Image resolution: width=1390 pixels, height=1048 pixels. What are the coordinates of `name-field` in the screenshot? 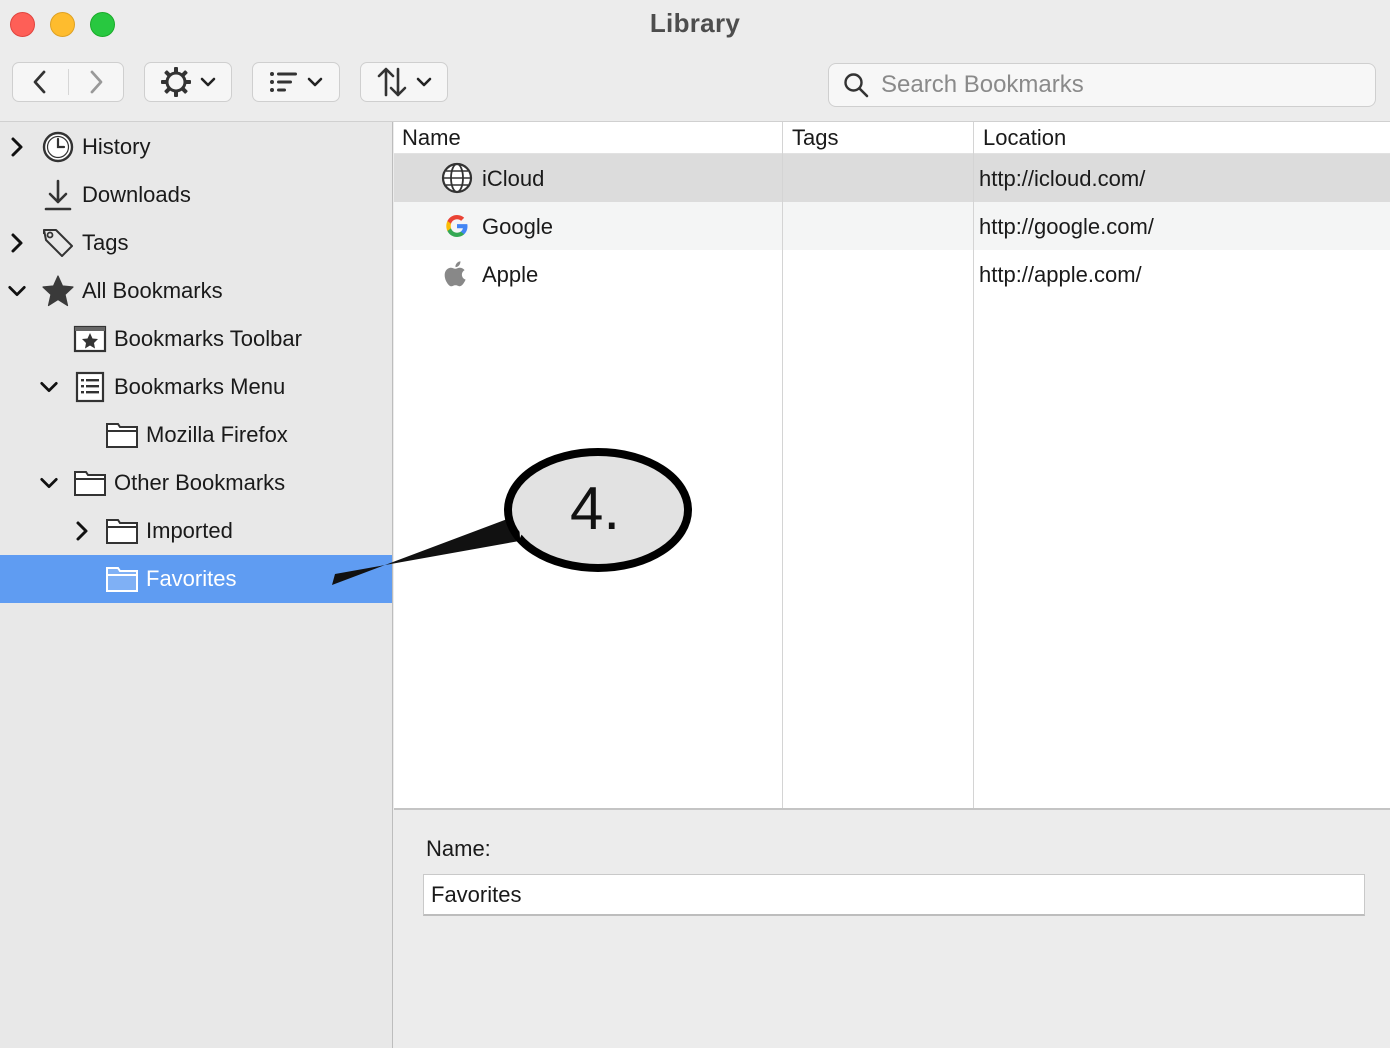 It's located at (894, 895).